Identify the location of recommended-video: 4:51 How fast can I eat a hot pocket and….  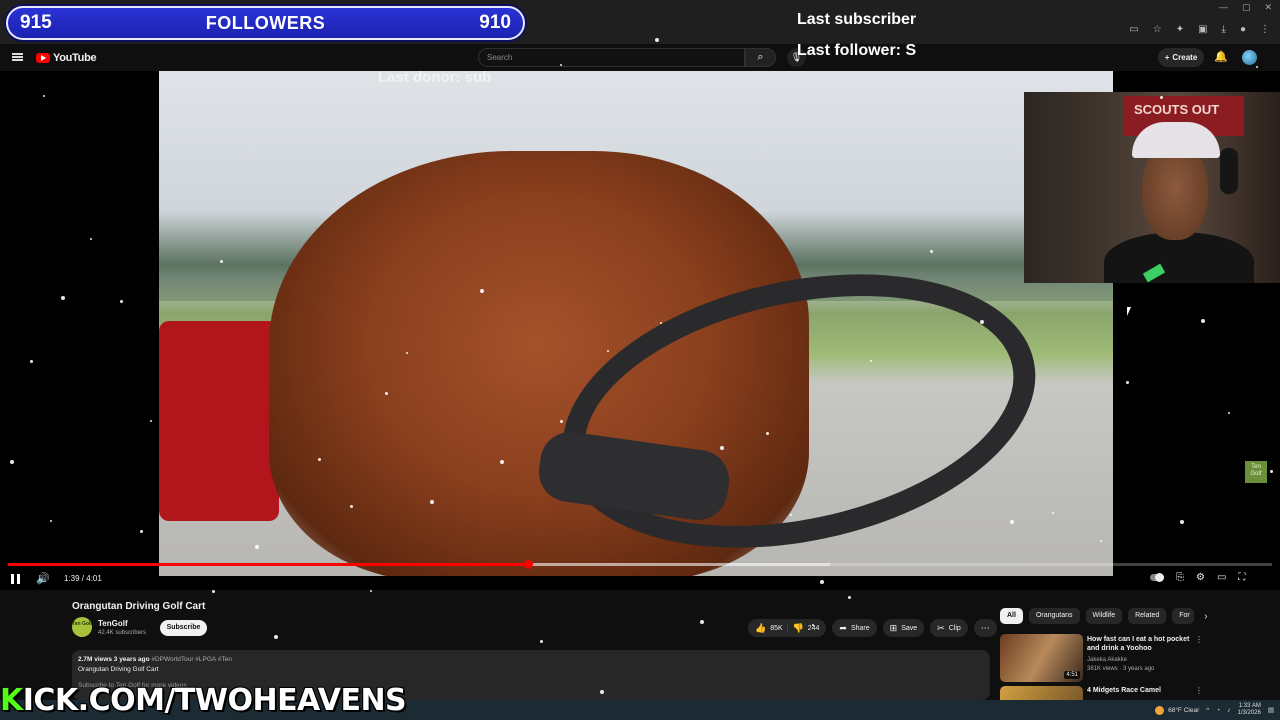
(1140, 659).